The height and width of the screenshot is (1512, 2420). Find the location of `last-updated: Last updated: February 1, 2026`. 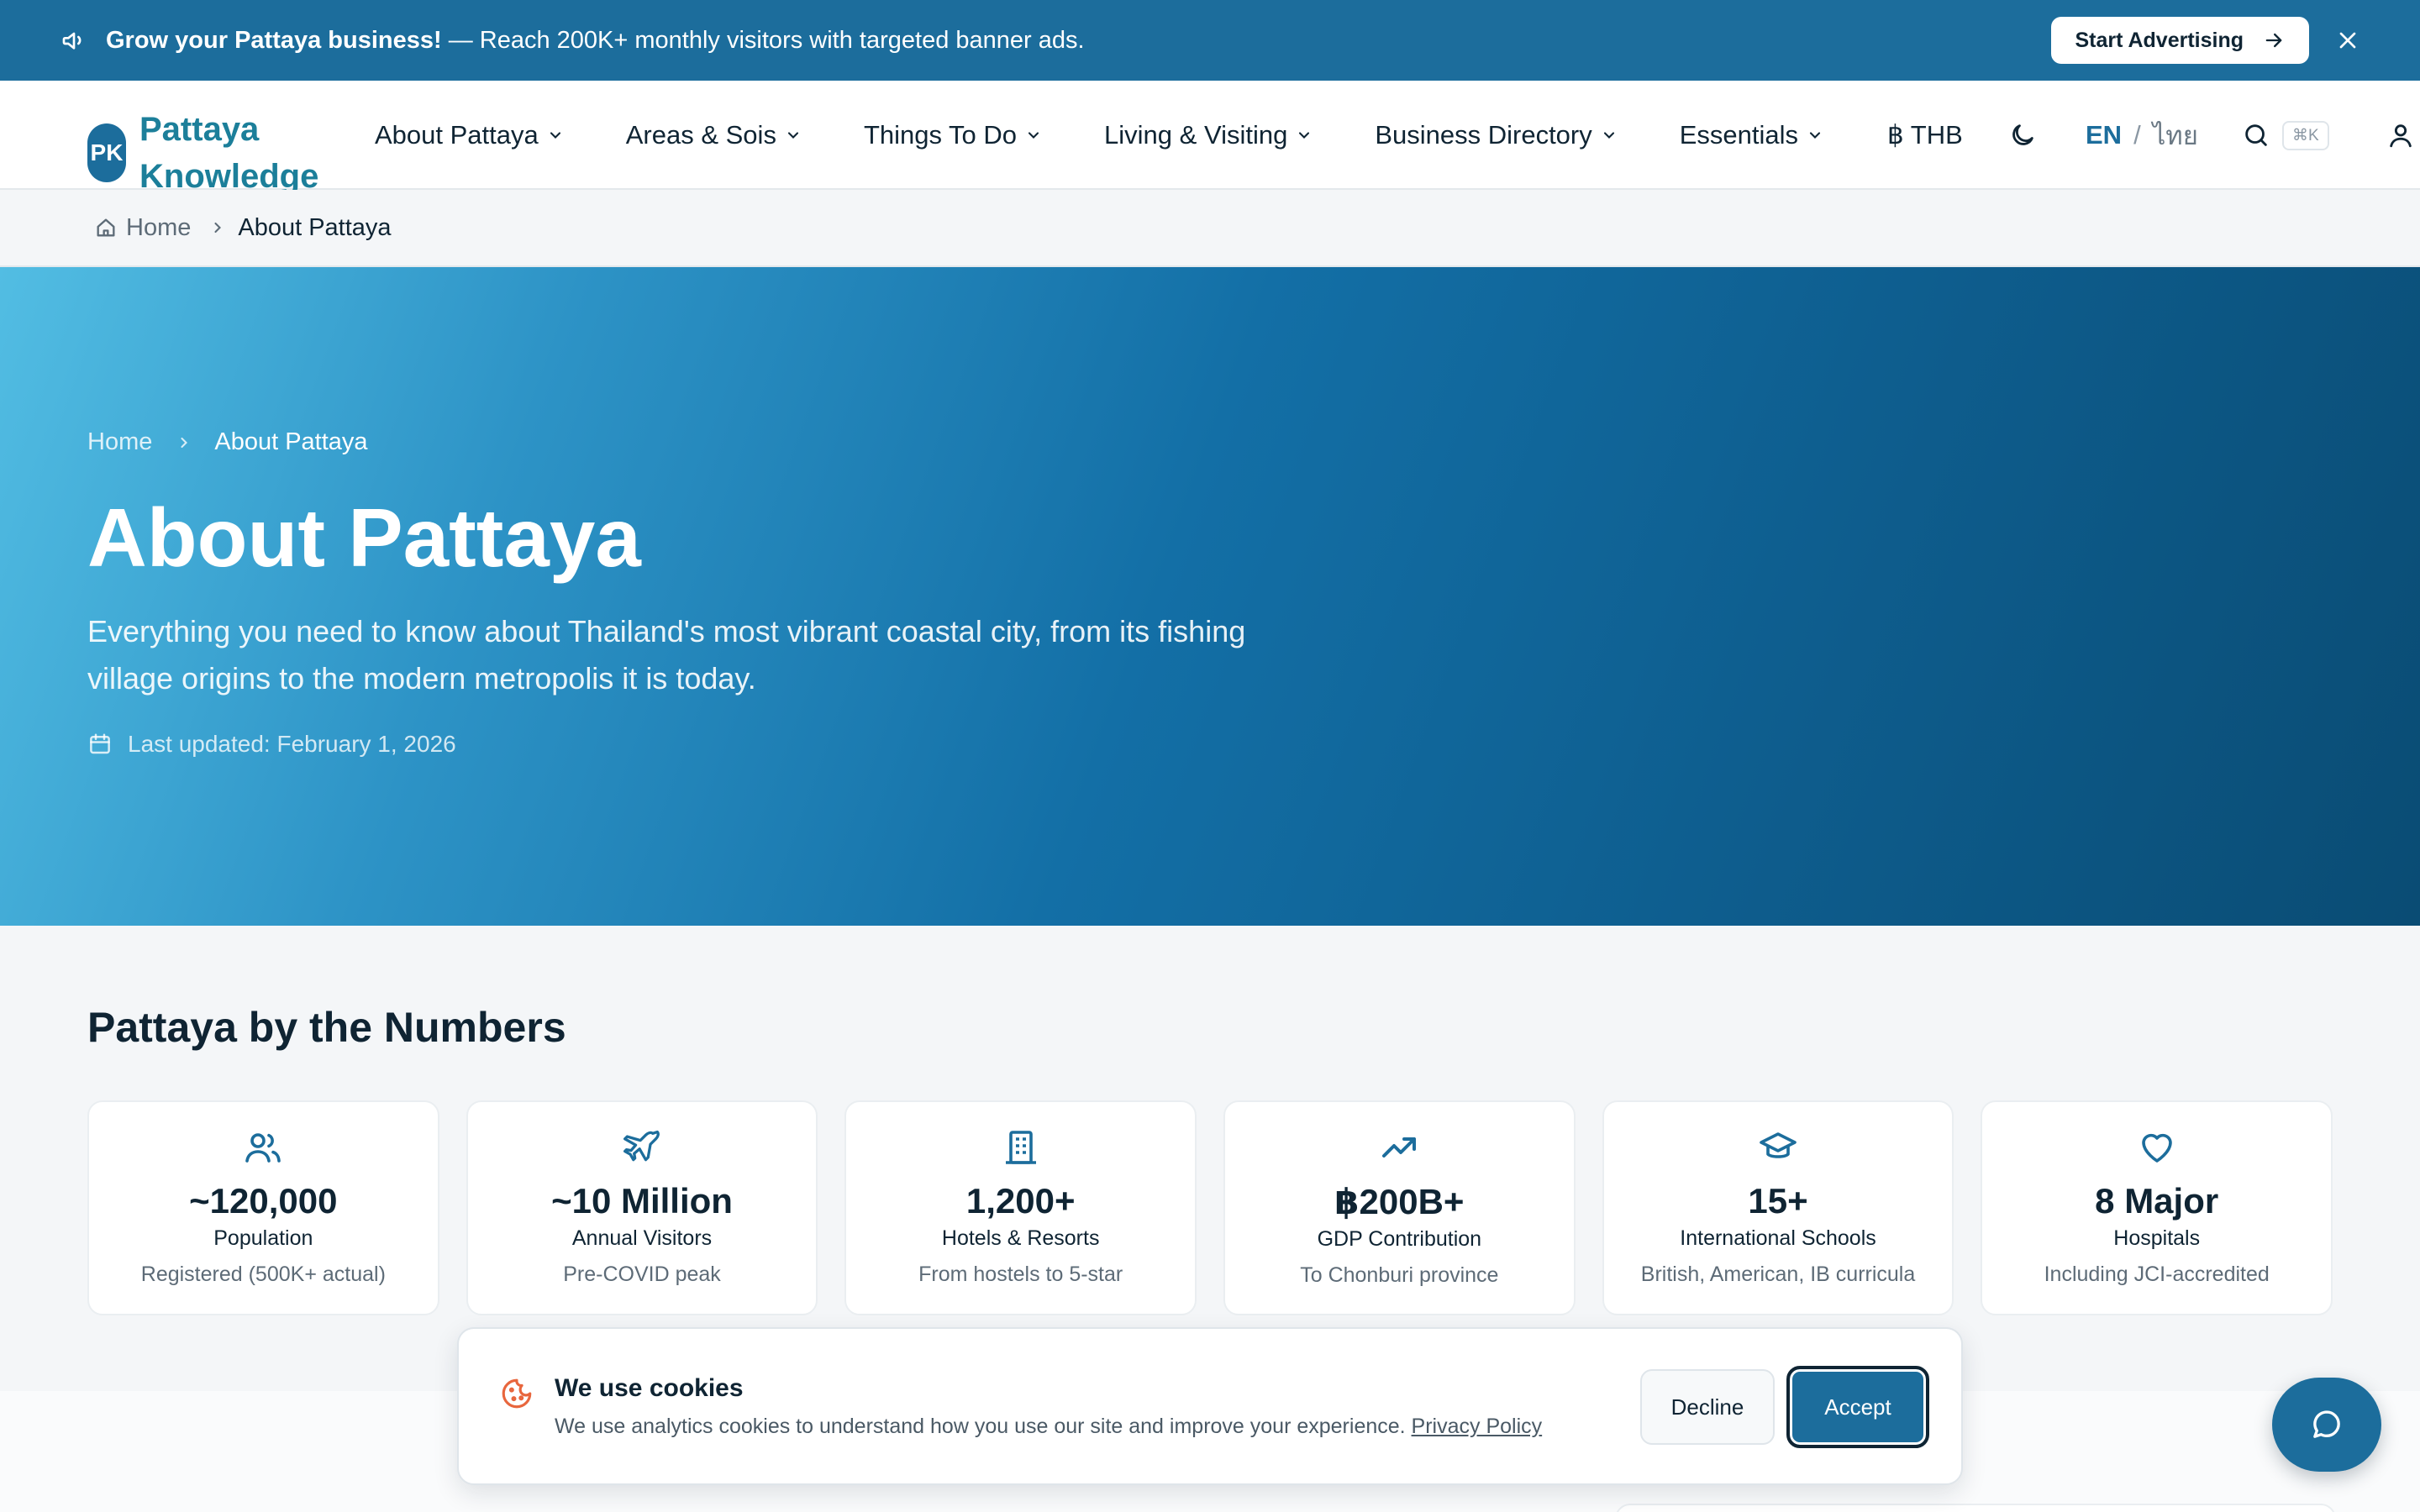

last-updated: Last updated: February 1, 2026 is located at coordinates (271, 744).